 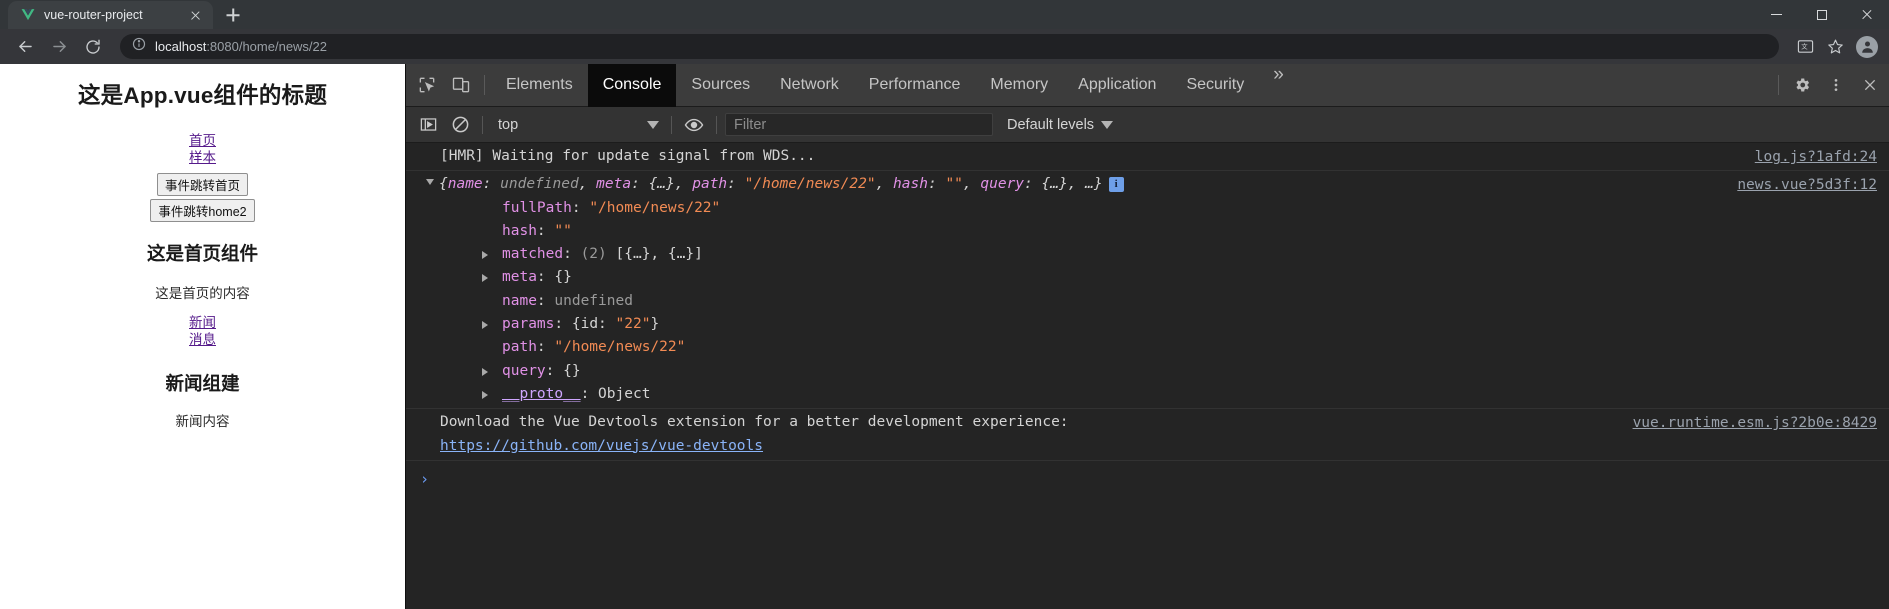 I want to click on toolbar-divider, so click(x=484, y=85).